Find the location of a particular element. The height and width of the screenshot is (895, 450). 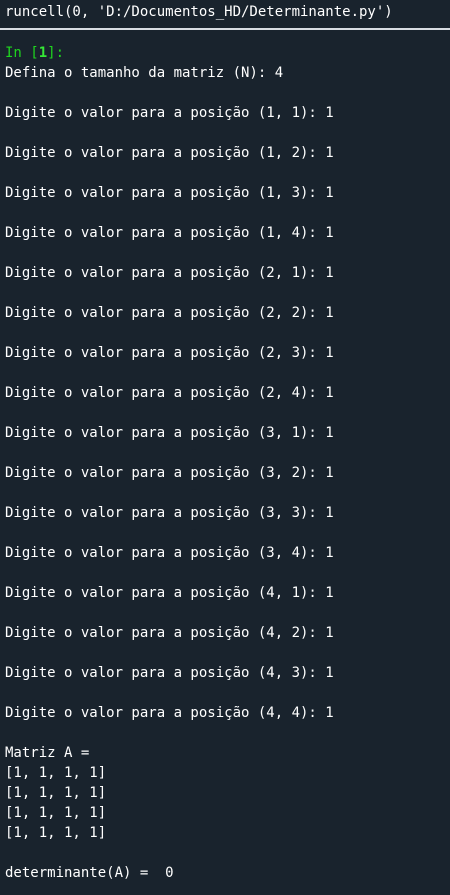

size-prompt-line: Defina o tamanho da matriz (N): 4 is located at coordinates (144, 73).